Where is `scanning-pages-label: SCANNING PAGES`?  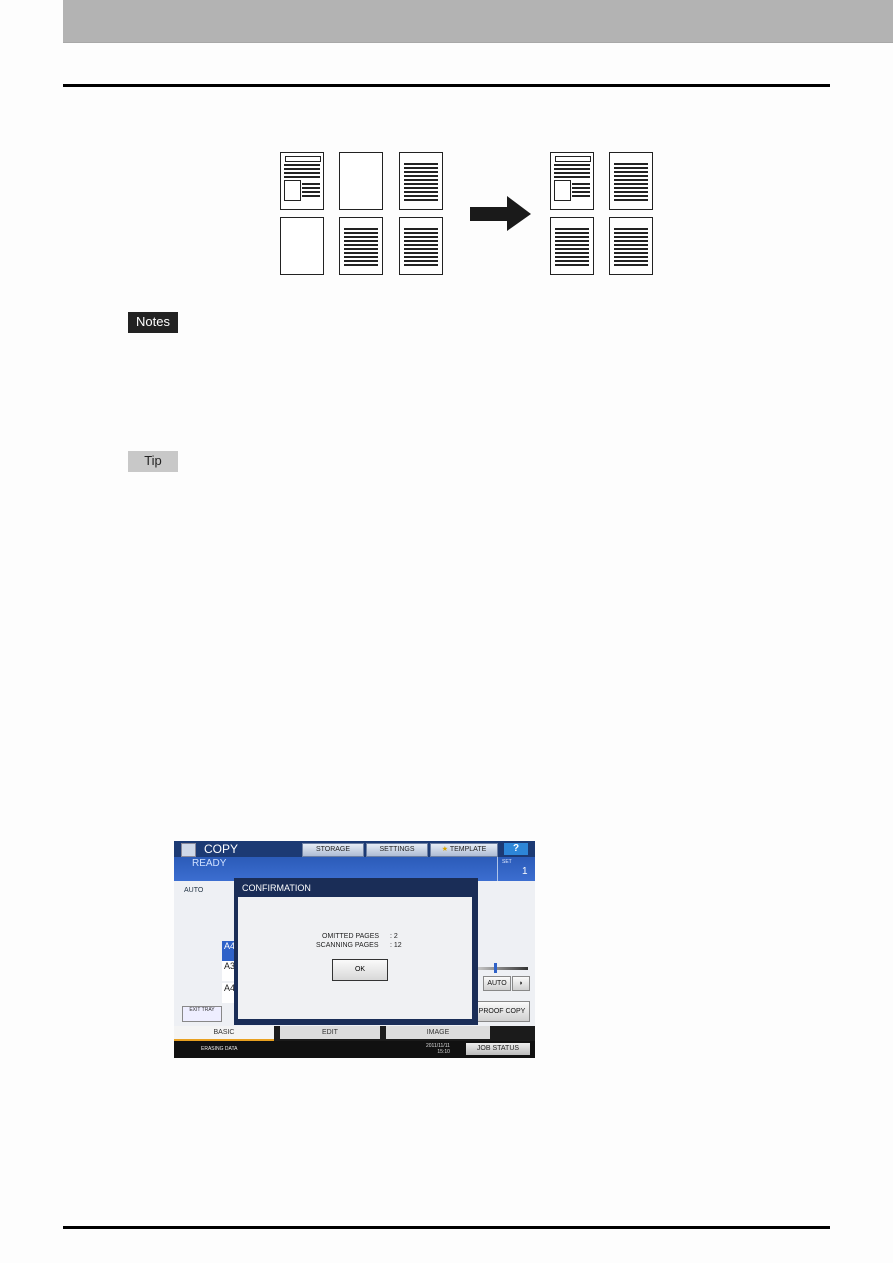
scanning-pages-label: SCANNING PAGES is located at coordinates (347, 945).